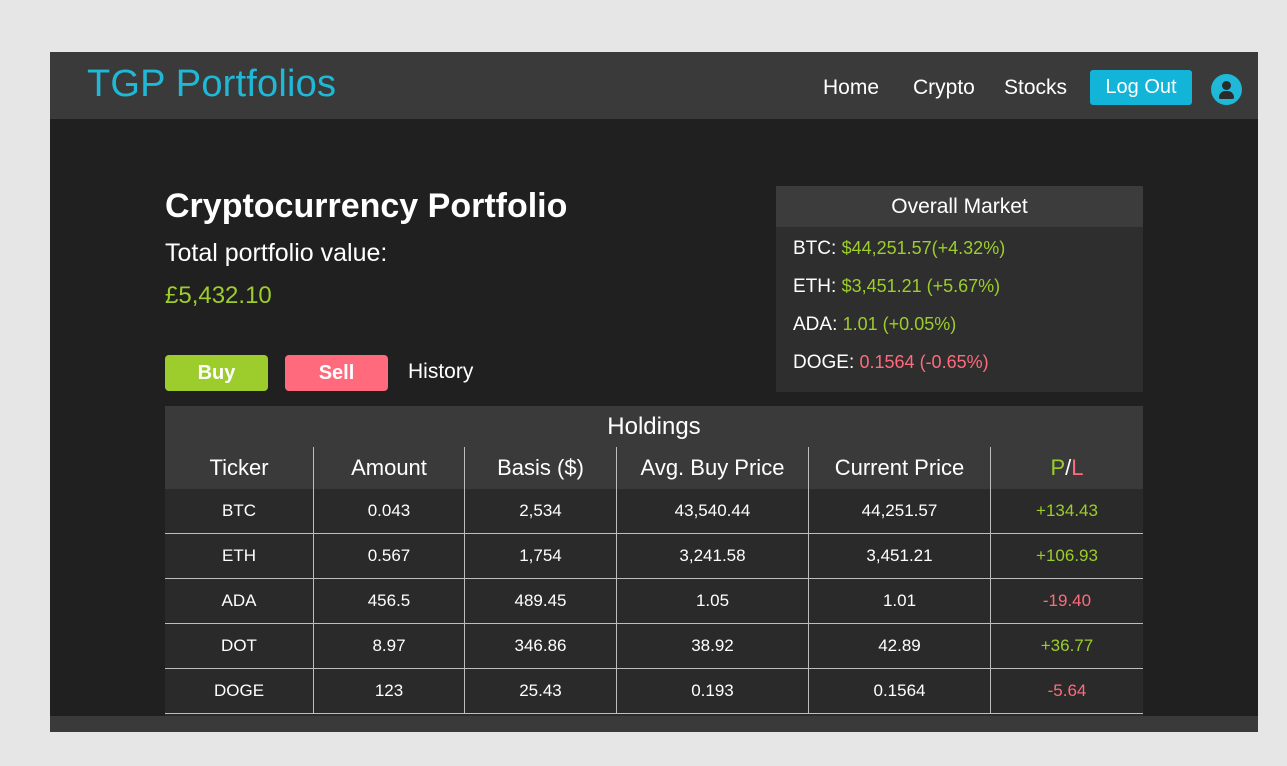  I want to click on user-icon-head, so click(1226, 85).